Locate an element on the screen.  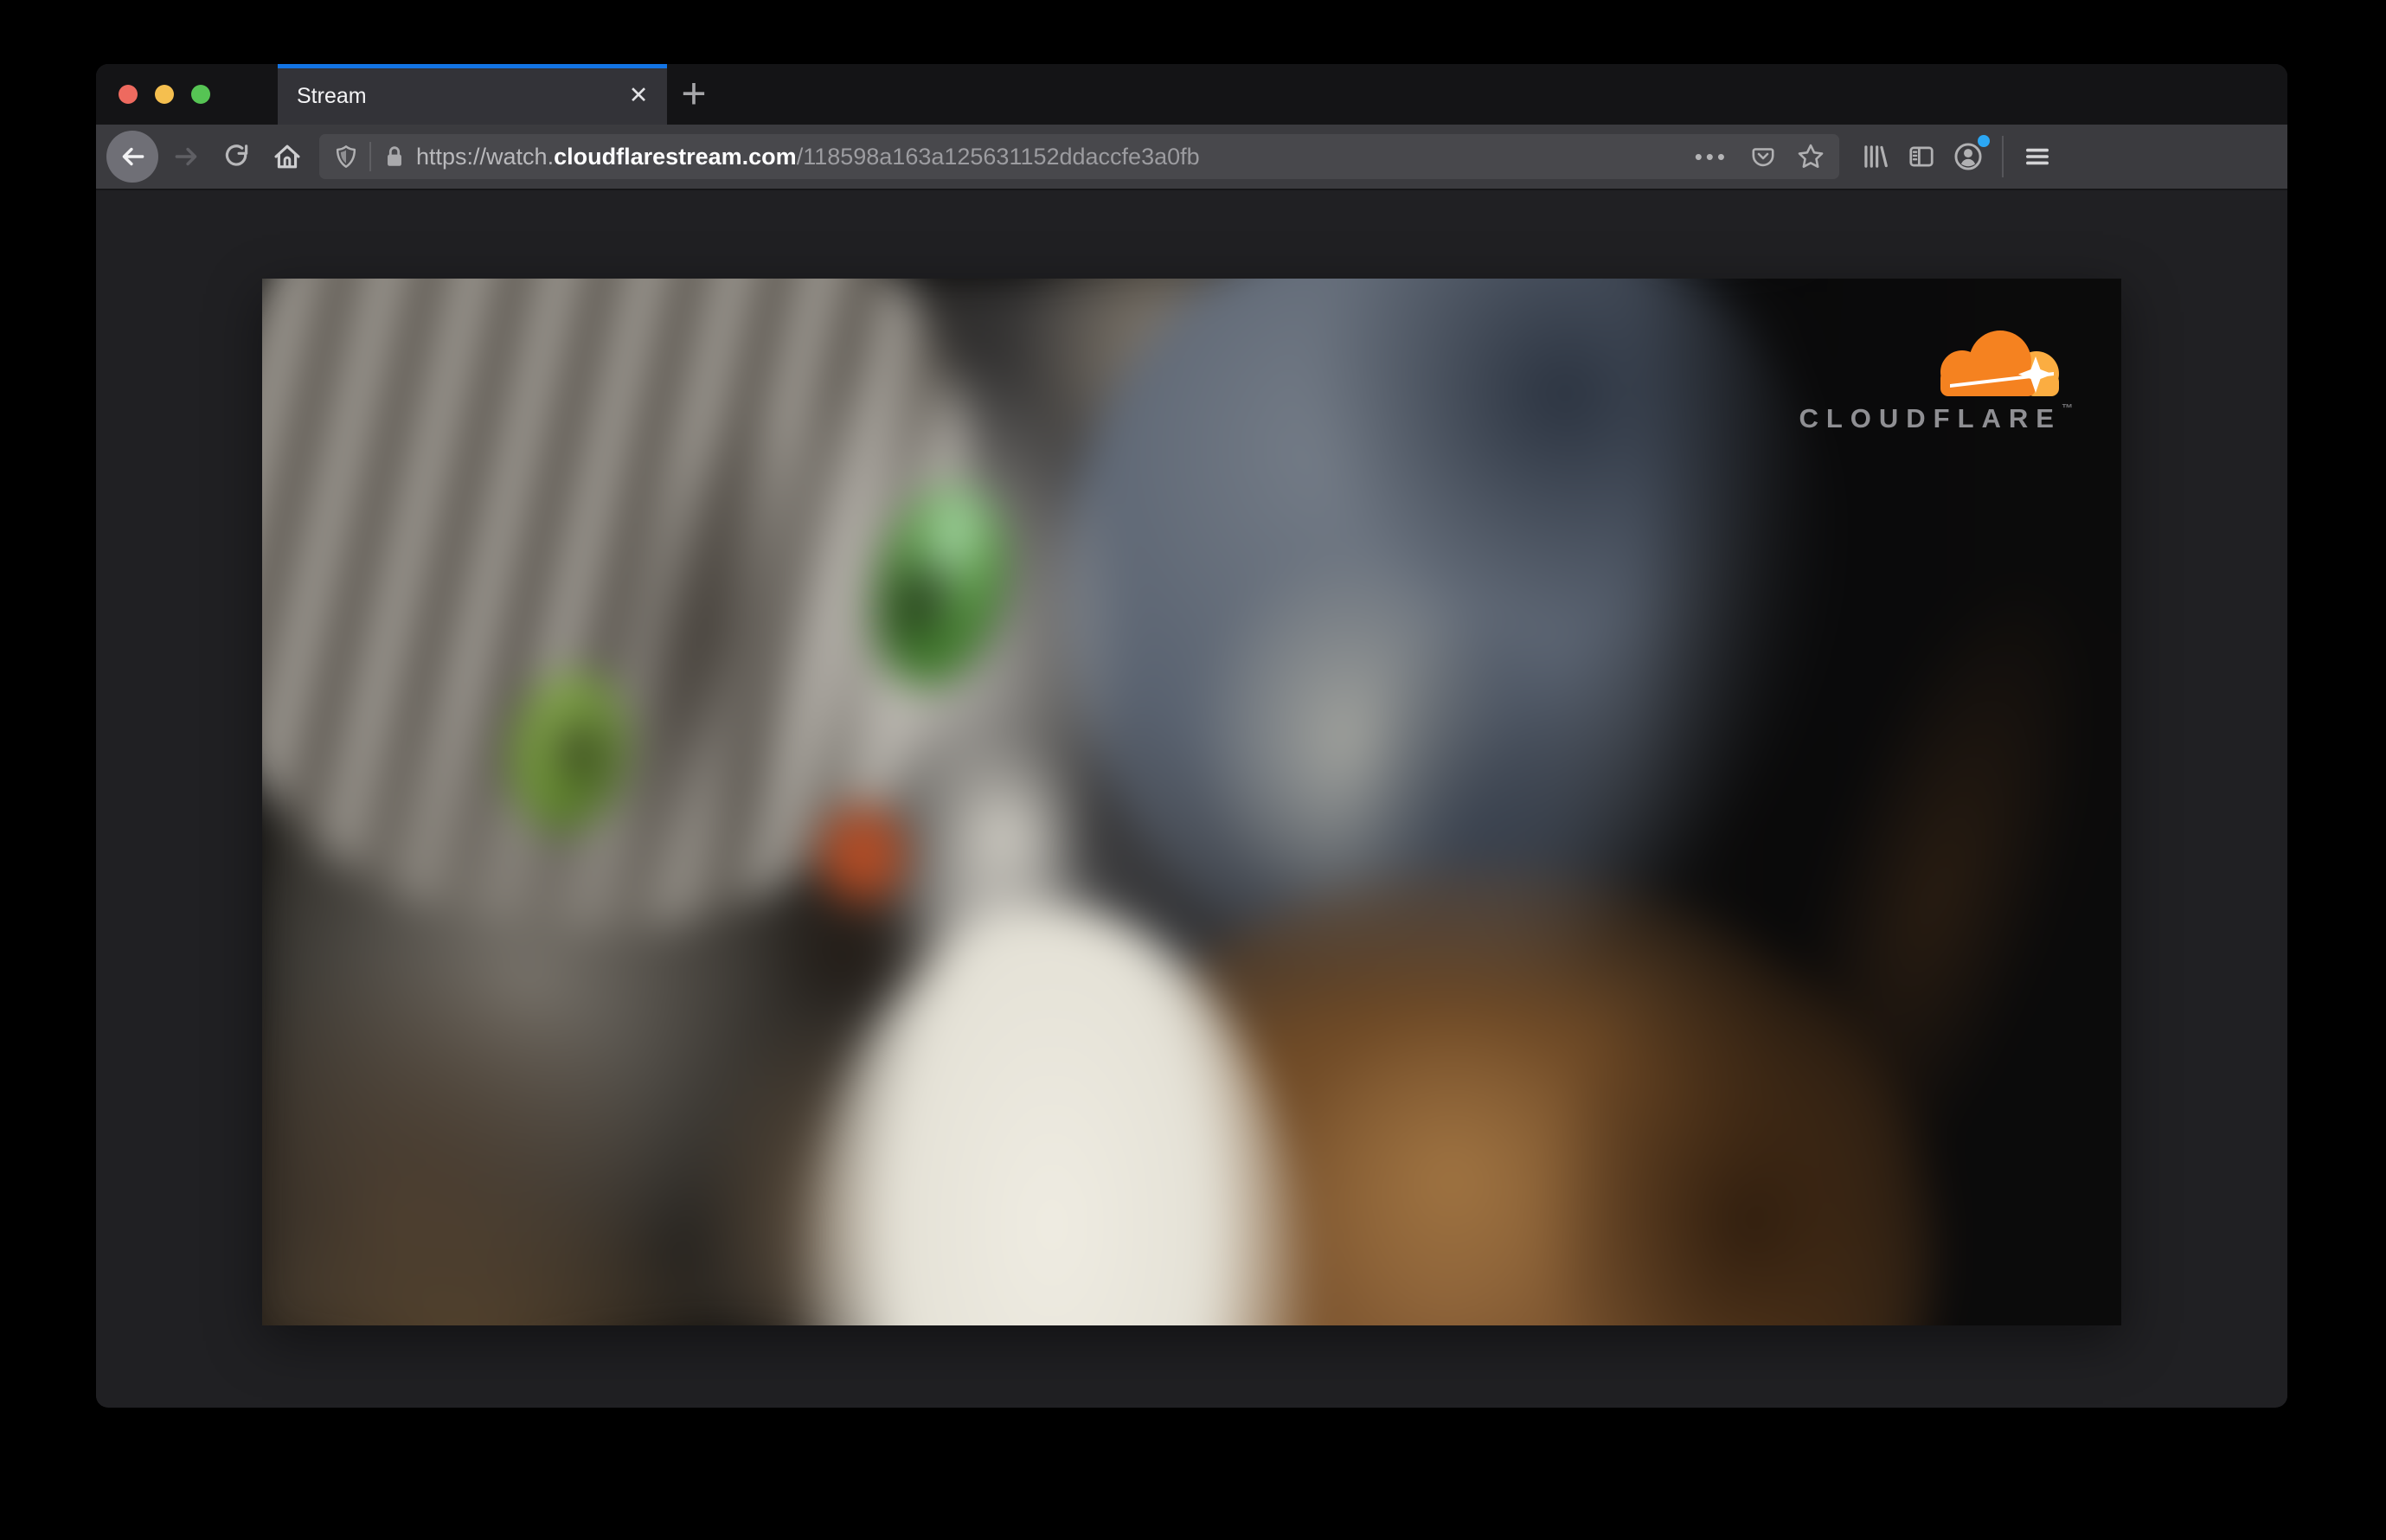
tab-close-icon: ✕ is located at coordinates (638, 95).